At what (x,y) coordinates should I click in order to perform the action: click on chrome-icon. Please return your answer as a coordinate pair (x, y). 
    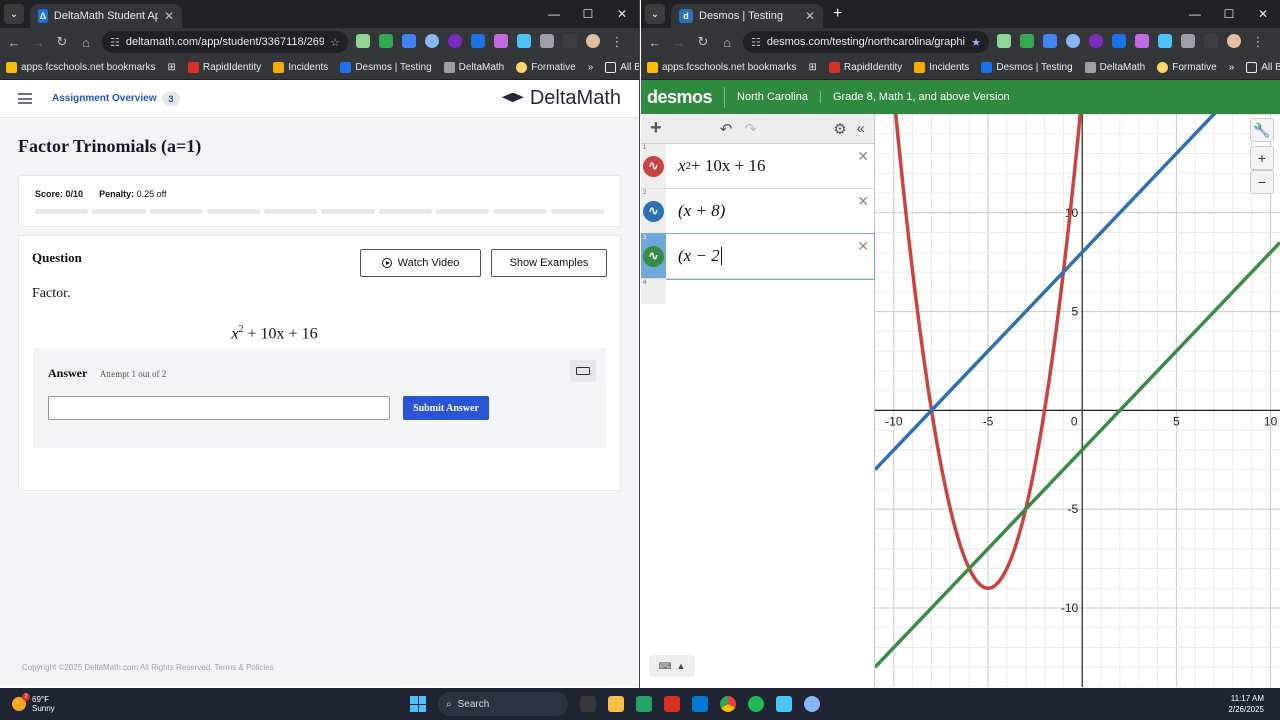
    Looking at the image, I should click on (728, 704).